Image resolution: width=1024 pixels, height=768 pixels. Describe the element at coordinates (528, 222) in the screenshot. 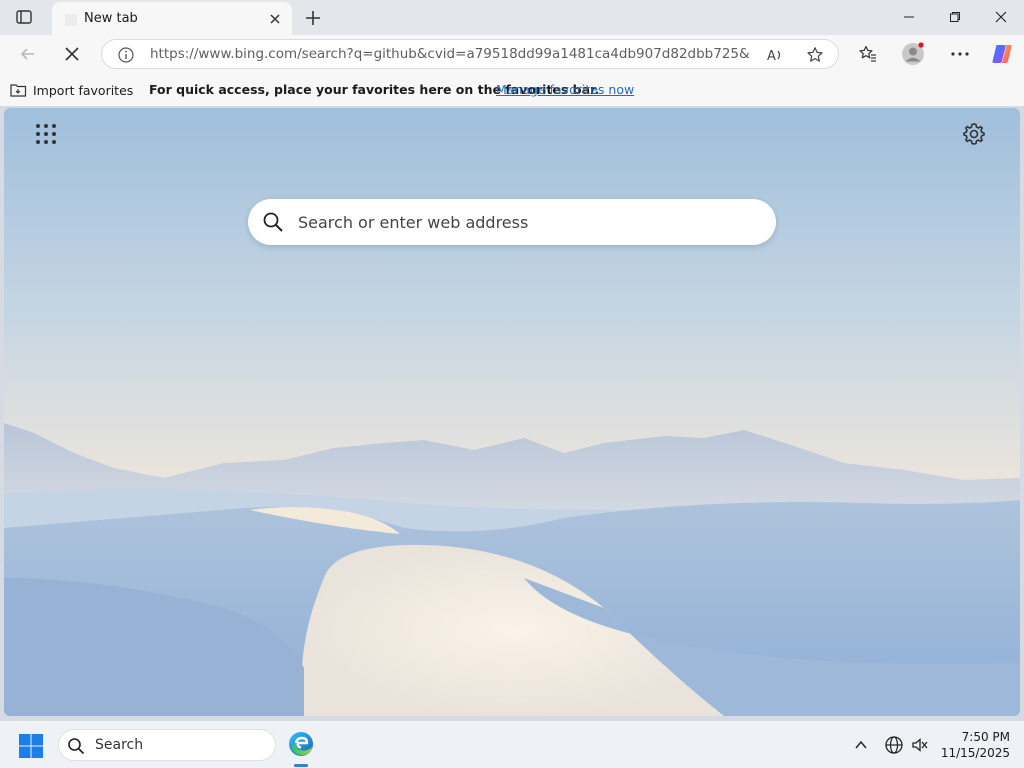

I see `search-input` at that location.